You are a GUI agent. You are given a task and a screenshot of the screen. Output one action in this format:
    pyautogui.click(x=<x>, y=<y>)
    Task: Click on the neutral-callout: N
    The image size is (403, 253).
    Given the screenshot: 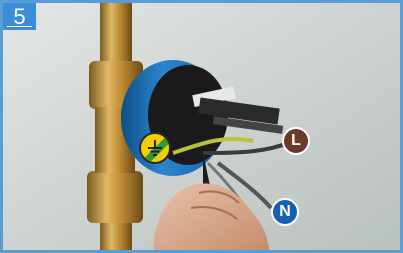 What is the action you would take?
    pyautogui.click(x=285, y=212)
    